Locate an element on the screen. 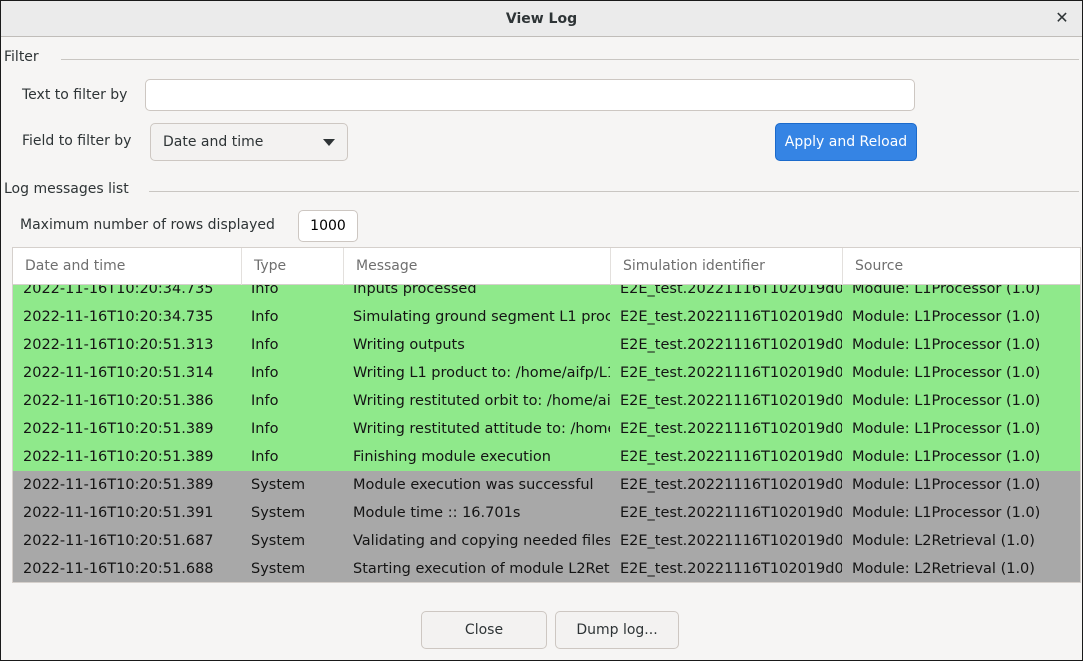  row-datetime: 2022-11-16T10:20:51.687 is located at coordinates (118, 541).